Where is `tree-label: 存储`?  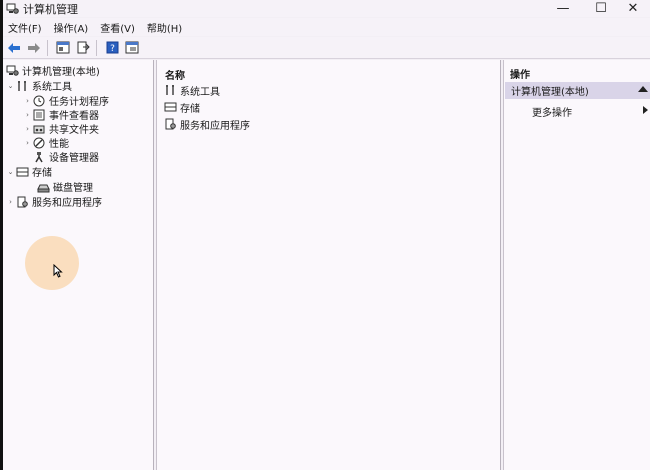
tree-label: 存储 is located at coordinates (42, 173).